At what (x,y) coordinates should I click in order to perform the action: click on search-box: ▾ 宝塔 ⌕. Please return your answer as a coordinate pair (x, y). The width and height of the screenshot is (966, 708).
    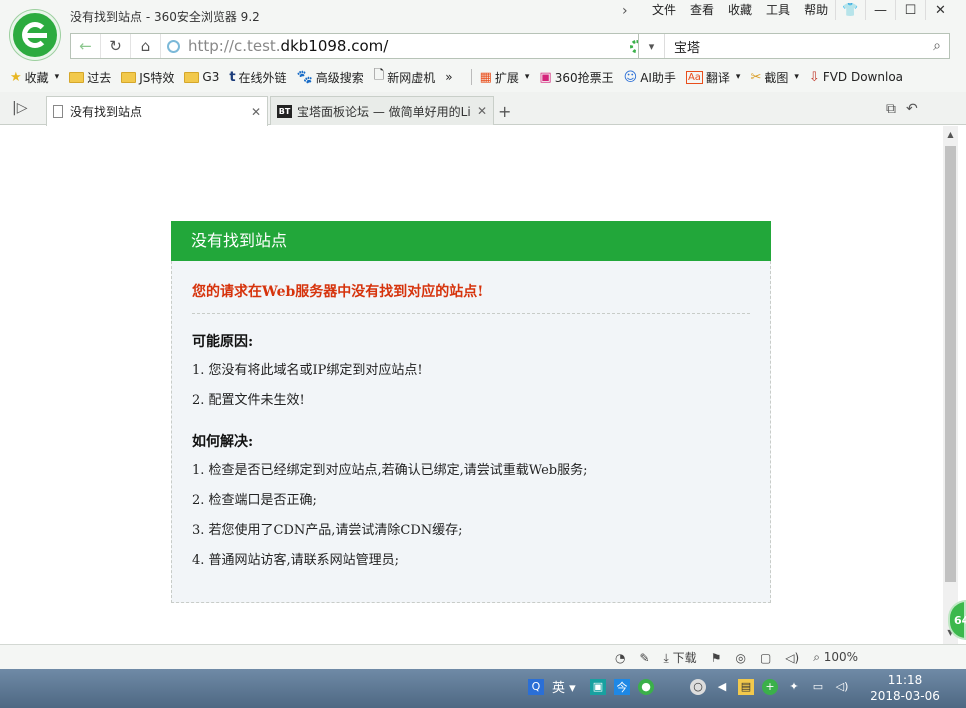
    Looking at the image, I should click on (794, 46).